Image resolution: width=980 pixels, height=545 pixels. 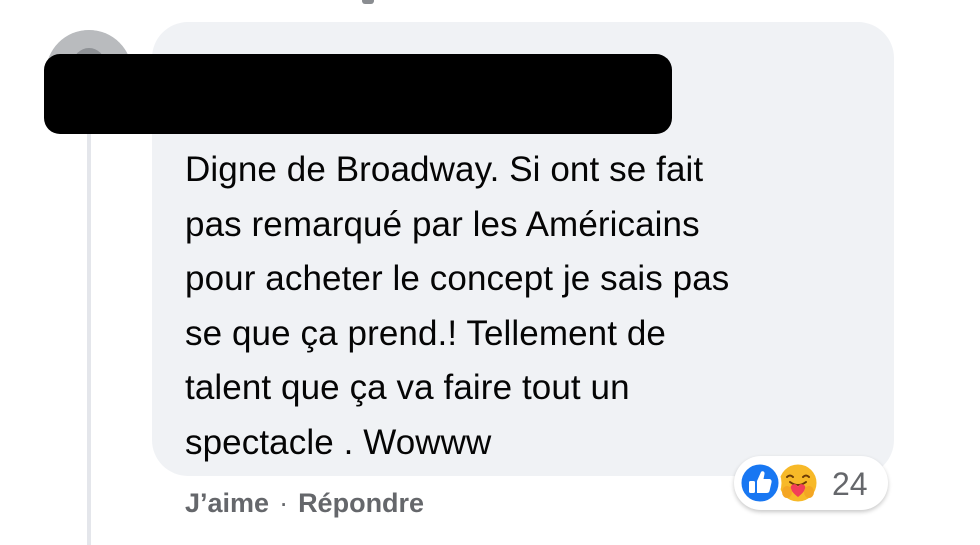 What do you see at coordinates (358, 94) in the screenshot?
I see `redacted-author-name` at bounding box center [358, 94].